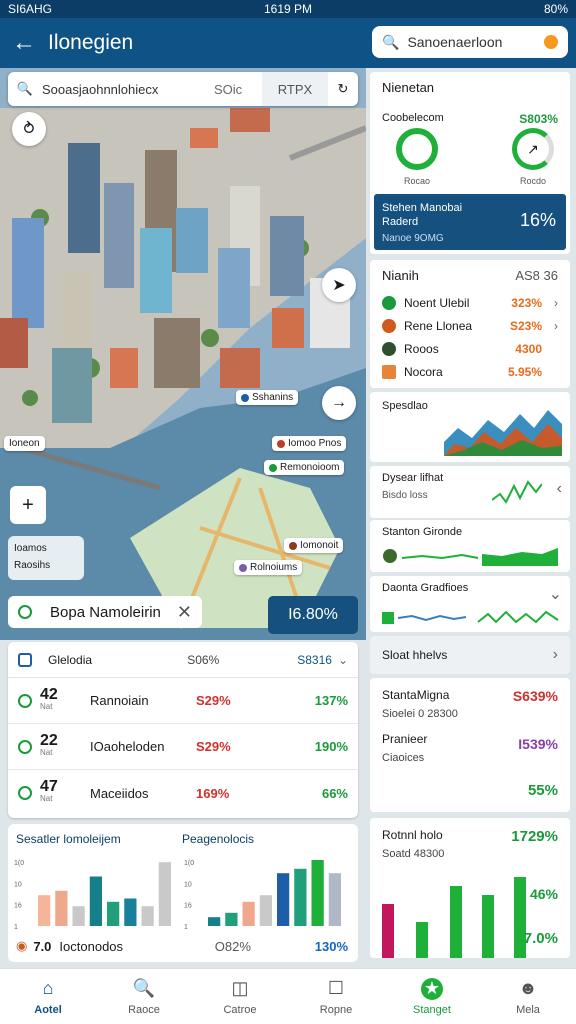 Image resolution: width=576 pixels, height=1024 pixels. I want to click on rank-item: Rene Llonea S23% ›, so click(470, 325).